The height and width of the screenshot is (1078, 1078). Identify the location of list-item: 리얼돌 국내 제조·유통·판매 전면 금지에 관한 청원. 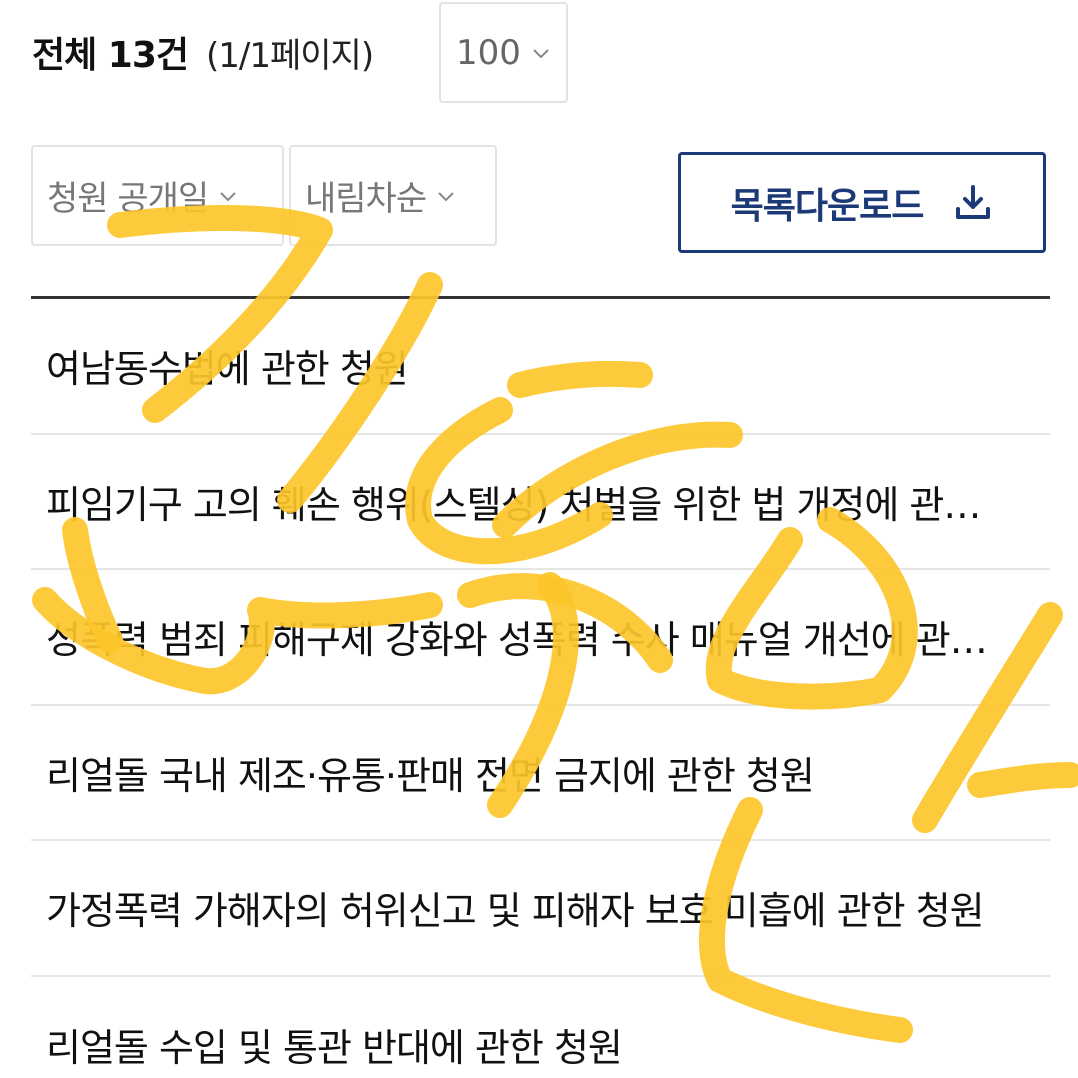
(540, 773).